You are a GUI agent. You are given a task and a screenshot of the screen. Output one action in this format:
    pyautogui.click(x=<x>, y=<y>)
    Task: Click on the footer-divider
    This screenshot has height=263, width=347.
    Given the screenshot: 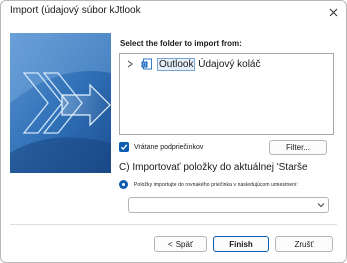 What is the action you would take?
    pyautogui.click(x=173, y=224)
    